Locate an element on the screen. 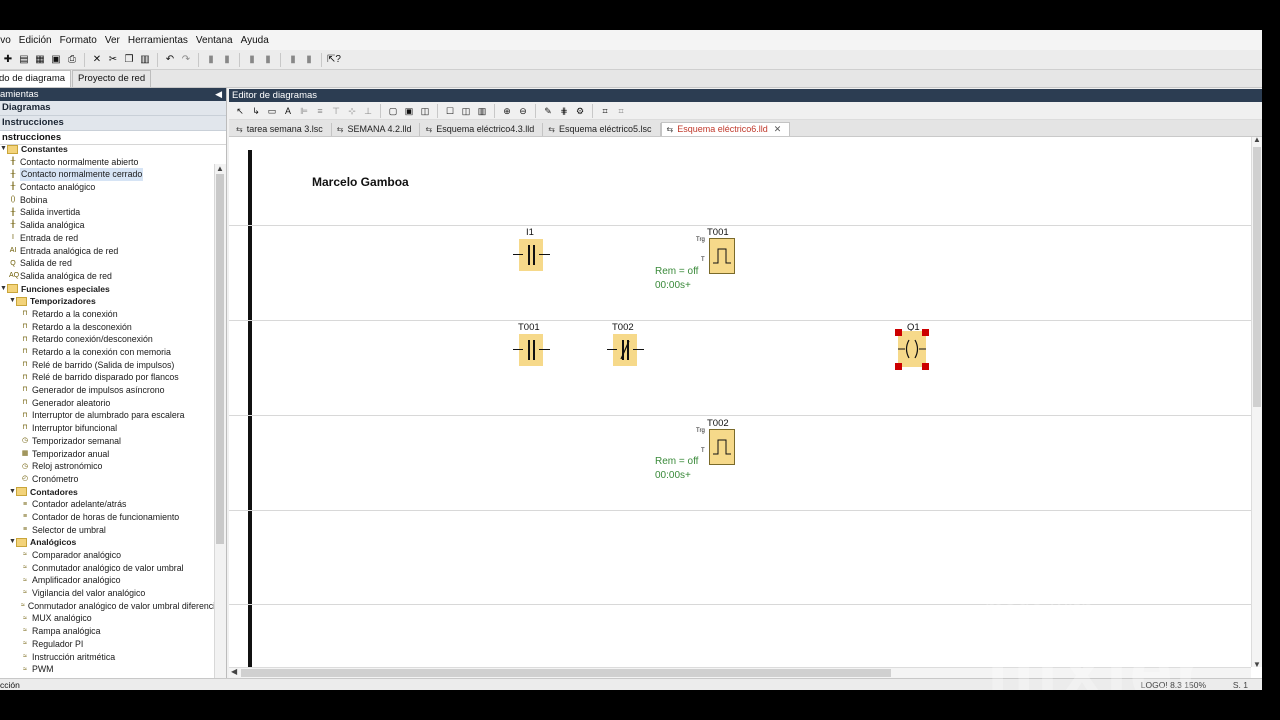  edit-pen-icon: ✎ is located at coordinates (548, 111).